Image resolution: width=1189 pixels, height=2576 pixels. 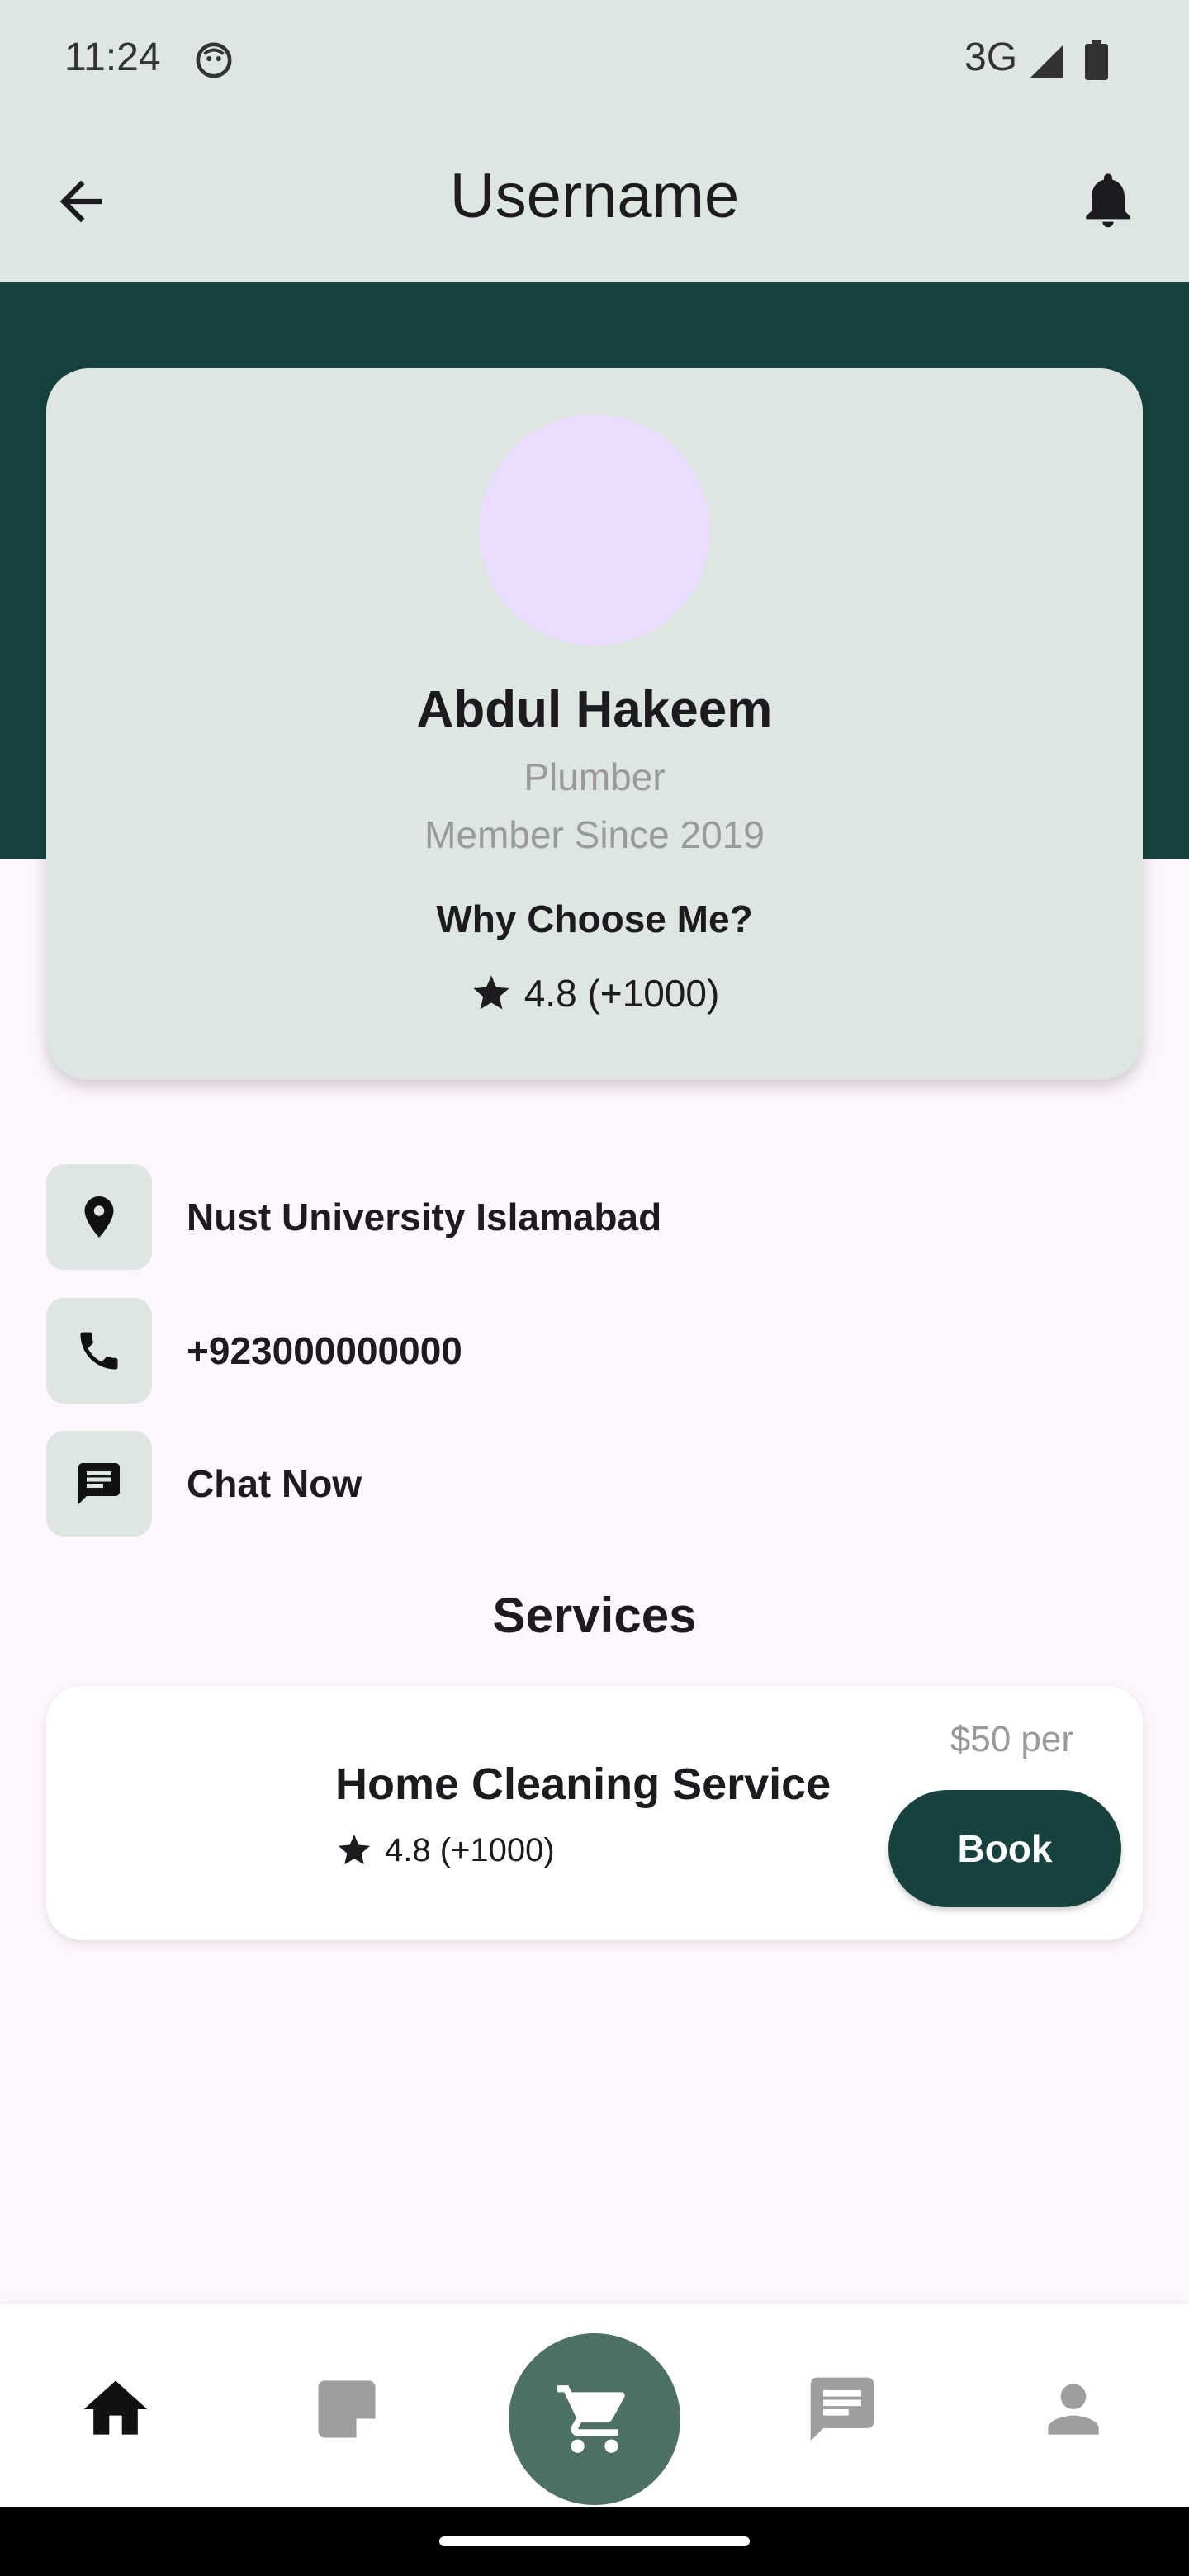 What do you see at coordinates (424, 1217) in the screenshot?
I see `location-text: Nust University Islamabad` at bounding box center [424, 1217].